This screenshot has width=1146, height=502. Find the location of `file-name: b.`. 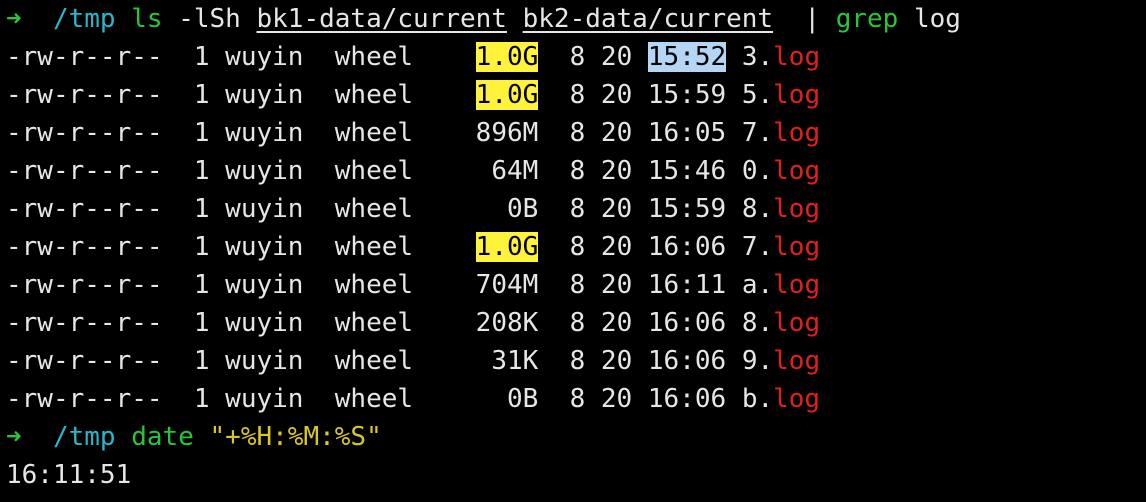

file-name: b. is located at coordinates (757, 399).